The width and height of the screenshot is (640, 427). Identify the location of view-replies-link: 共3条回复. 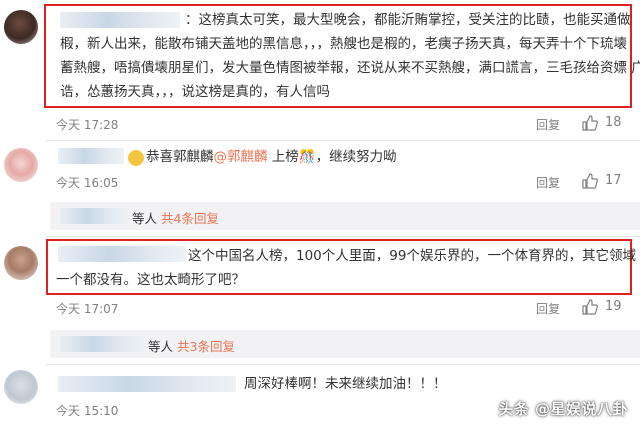
(206, 346).